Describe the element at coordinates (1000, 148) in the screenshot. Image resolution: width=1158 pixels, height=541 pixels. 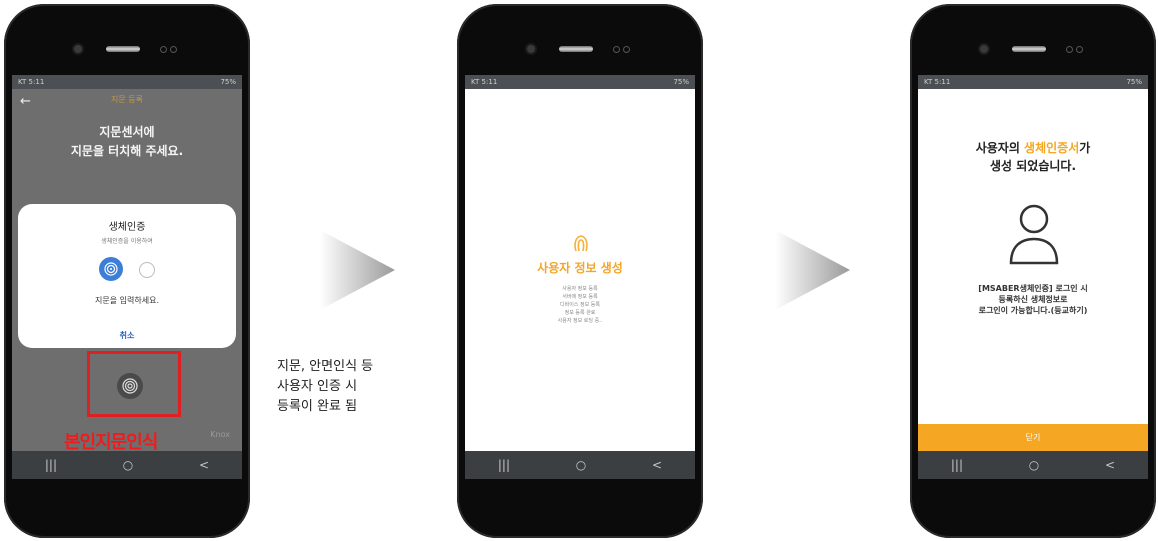
I see `msg-text: 사용자의` at that location.